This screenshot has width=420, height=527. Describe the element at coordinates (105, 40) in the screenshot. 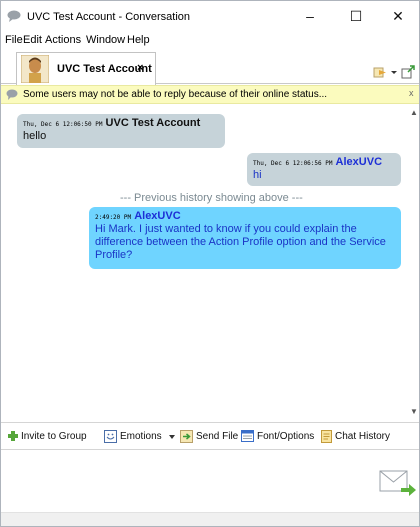

I see `menu-window: Window` at that location.